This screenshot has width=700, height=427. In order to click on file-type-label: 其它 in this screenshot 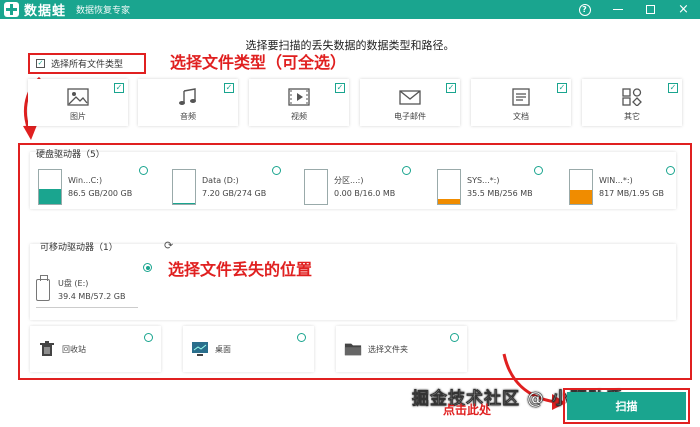, I will do `click(632, 116)`.